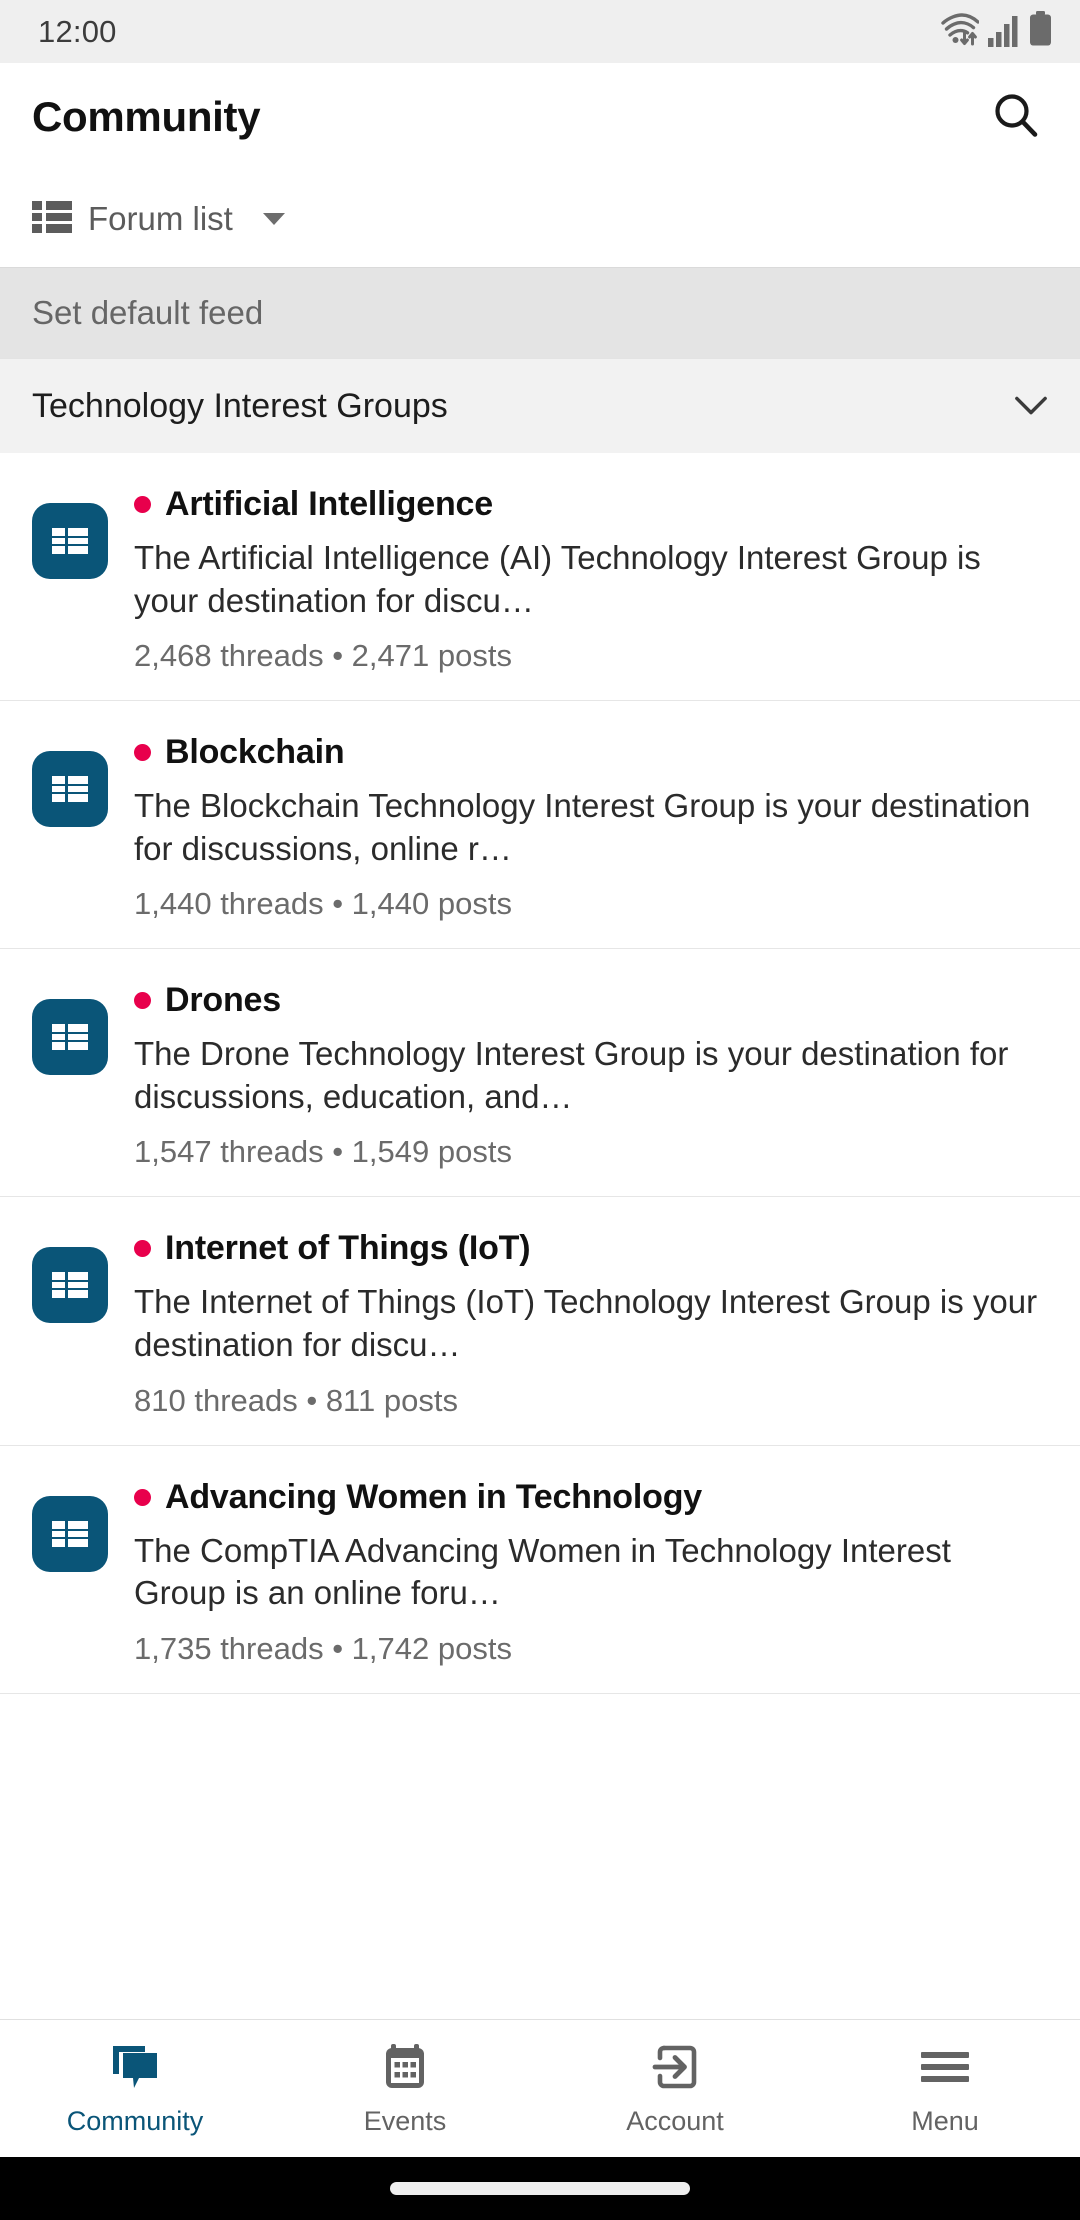 Image resolution: width=1080 pixels, height=2220 pixels. What do you see at coordinates (329, 504) in the screenshot?
I see `forum-title: Artificial Intelligence` at bounding box center [329, 504].